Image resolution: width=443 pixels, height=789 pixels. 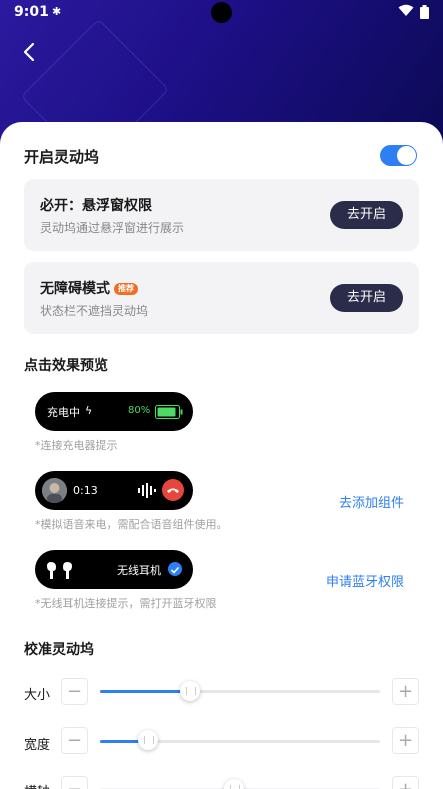 I want to click on open-overlay-button: 去开启, so click(x=366, y=215).